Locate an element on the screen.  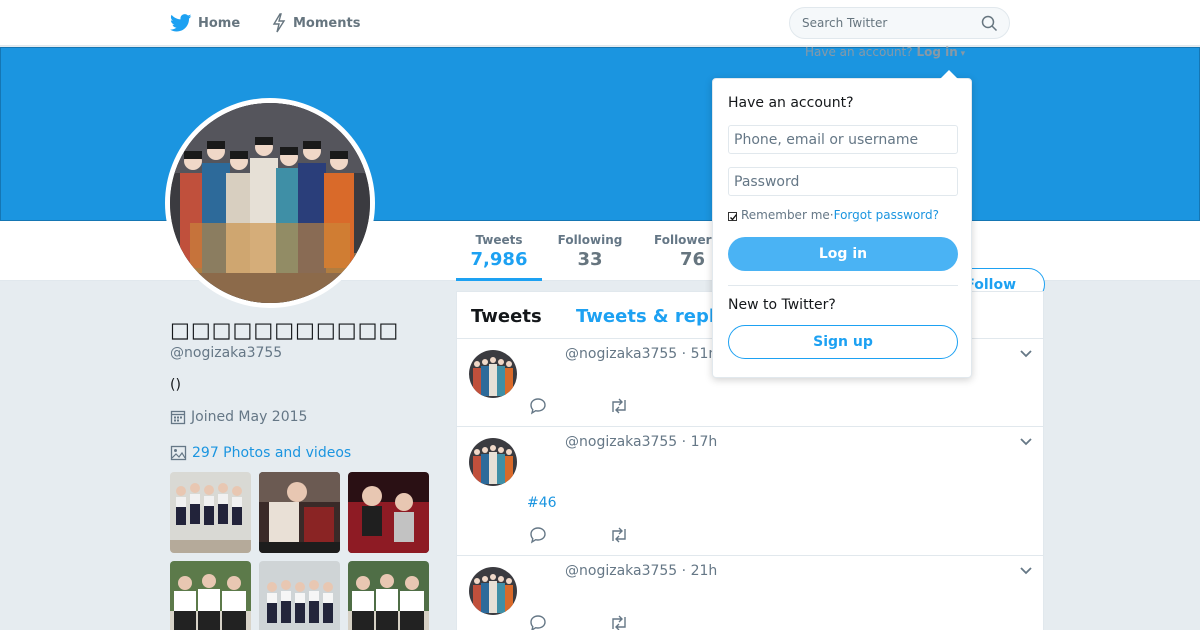
caret-down-icon: ▾ is located at coordinates (961, 54).